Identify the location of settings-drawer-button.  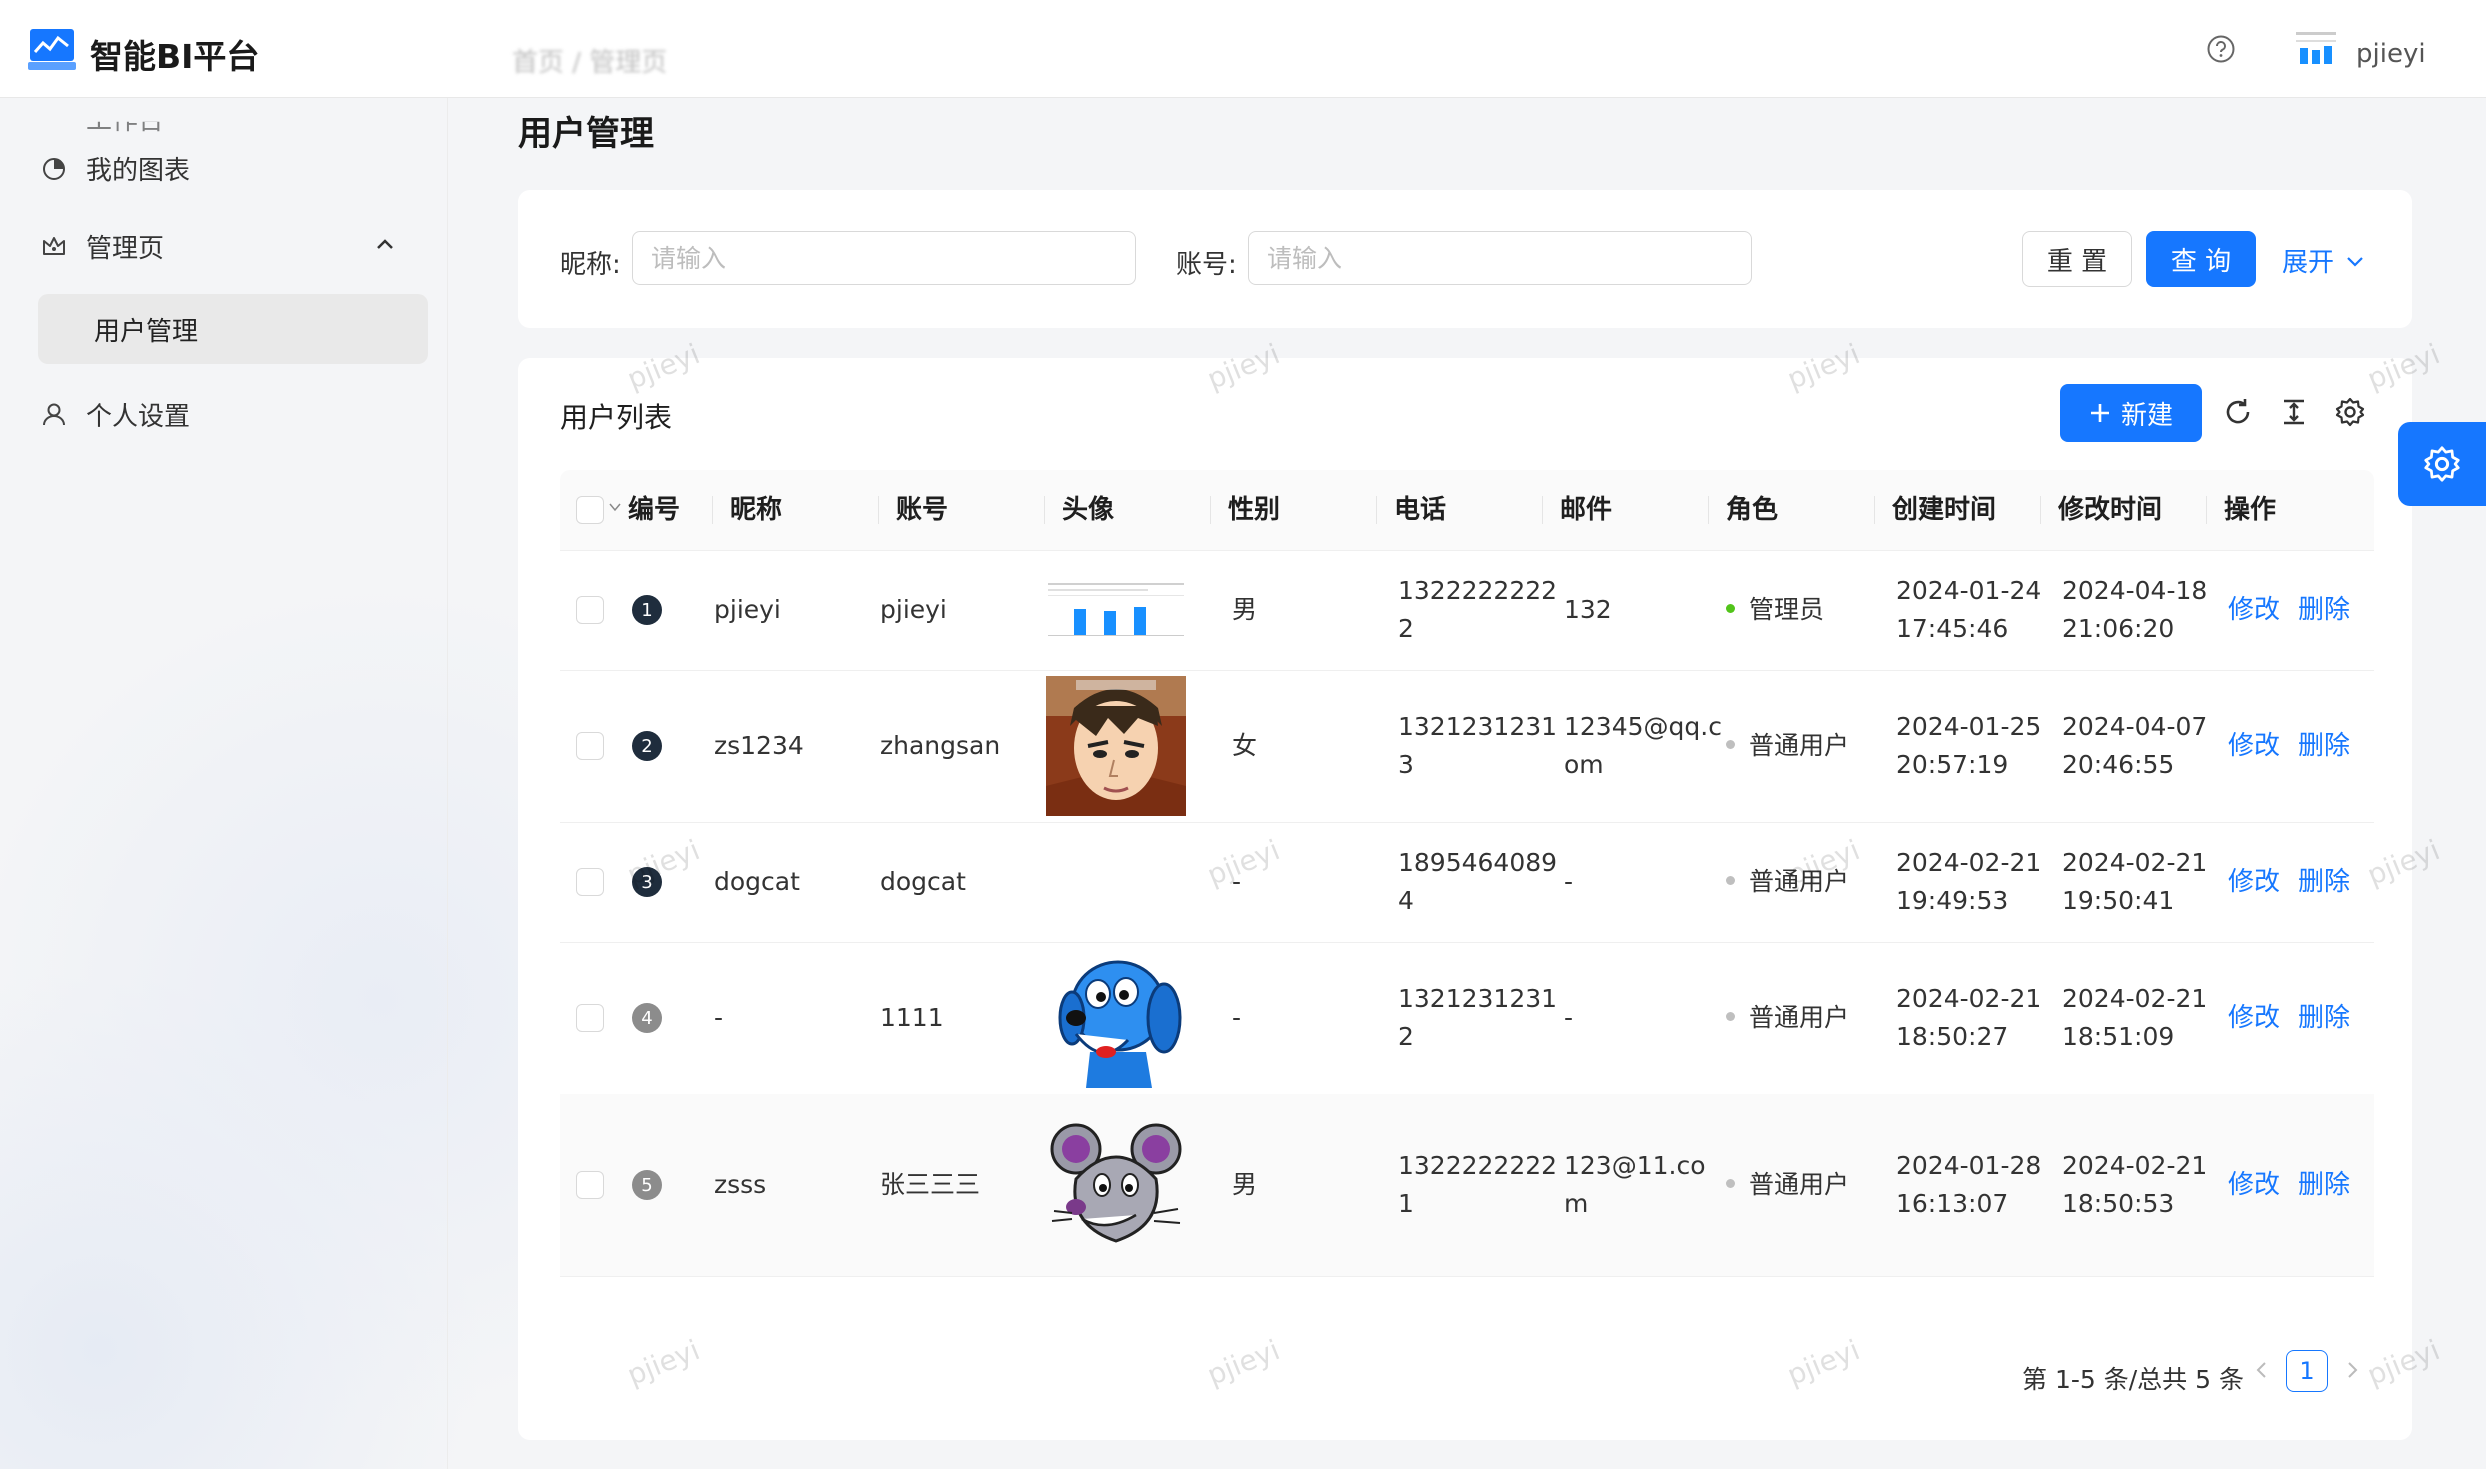
(2442, 464).